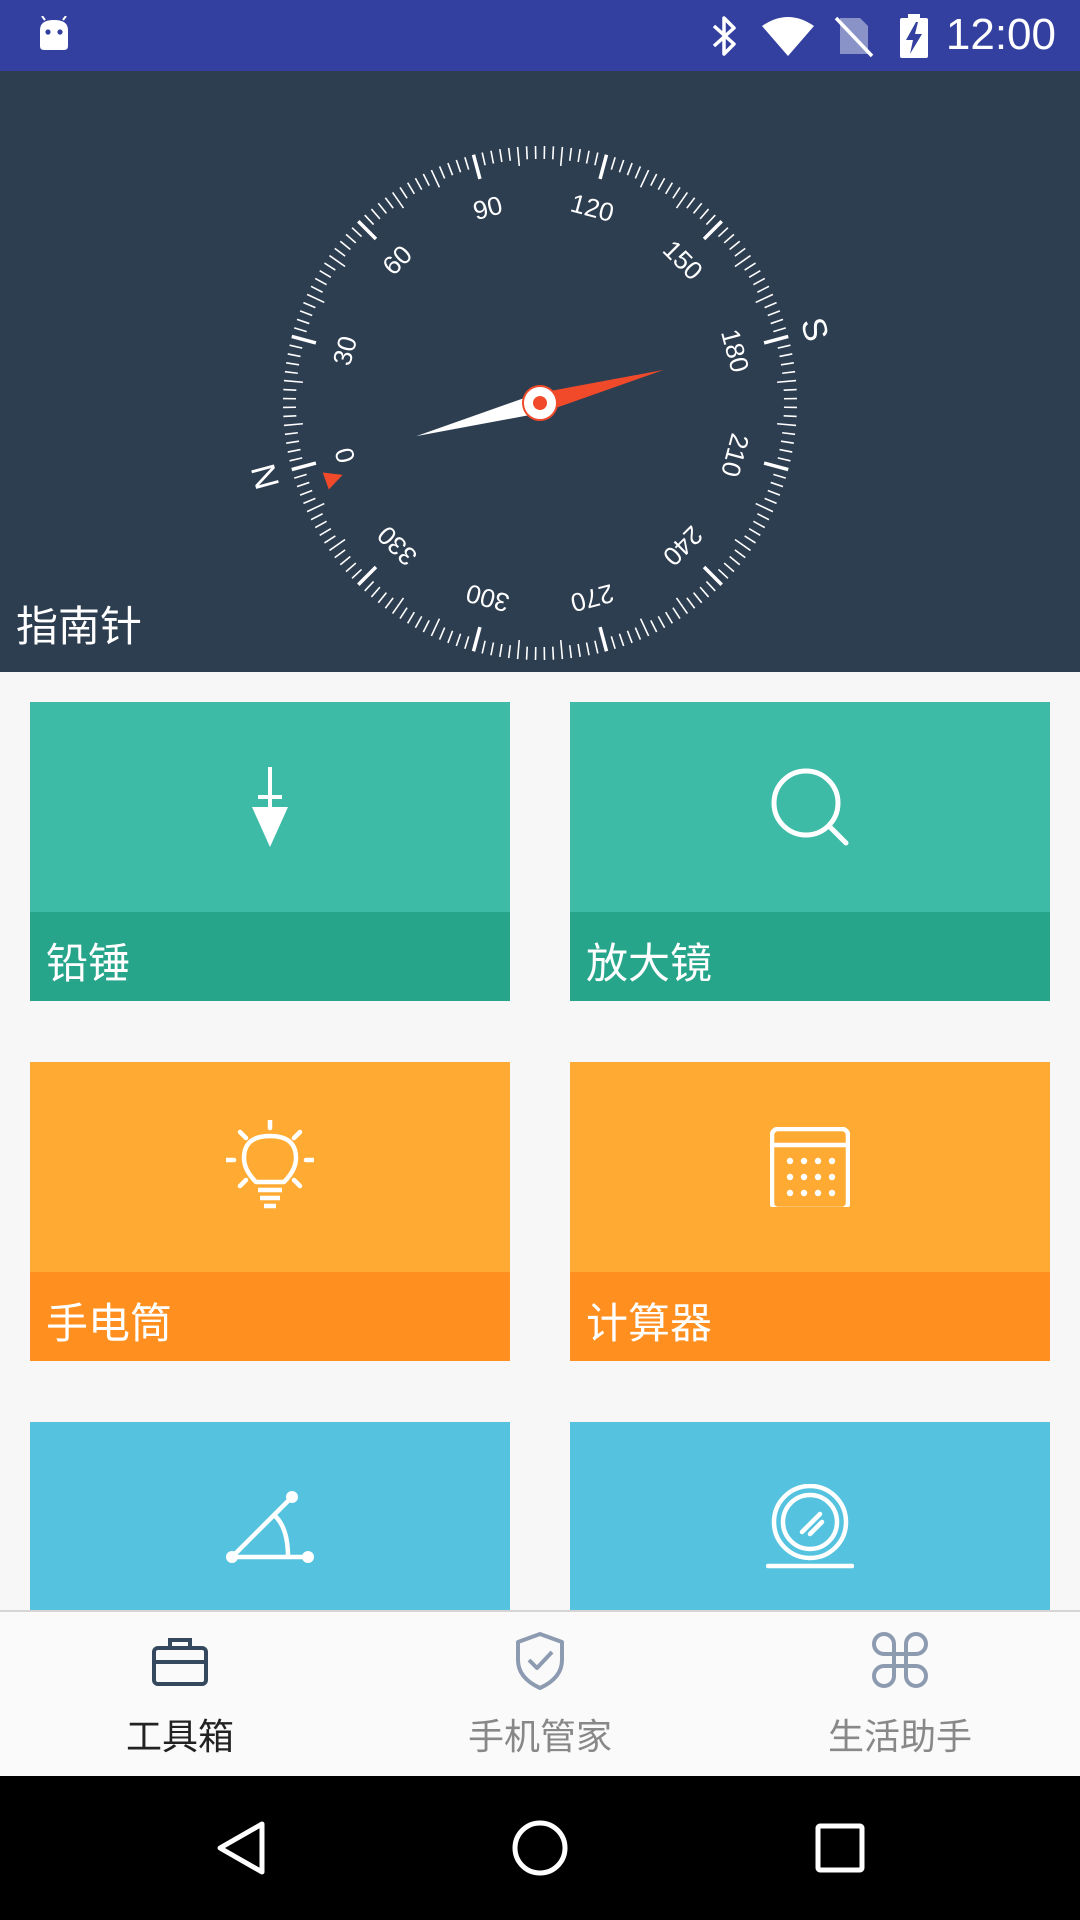 This screenshot has height=1920, width=1080. What do you see at coordinates (540, 1694) in the screenshot?
I see `nav-item-phone-manager: 手机管家` at bounding box center [540, 1694].